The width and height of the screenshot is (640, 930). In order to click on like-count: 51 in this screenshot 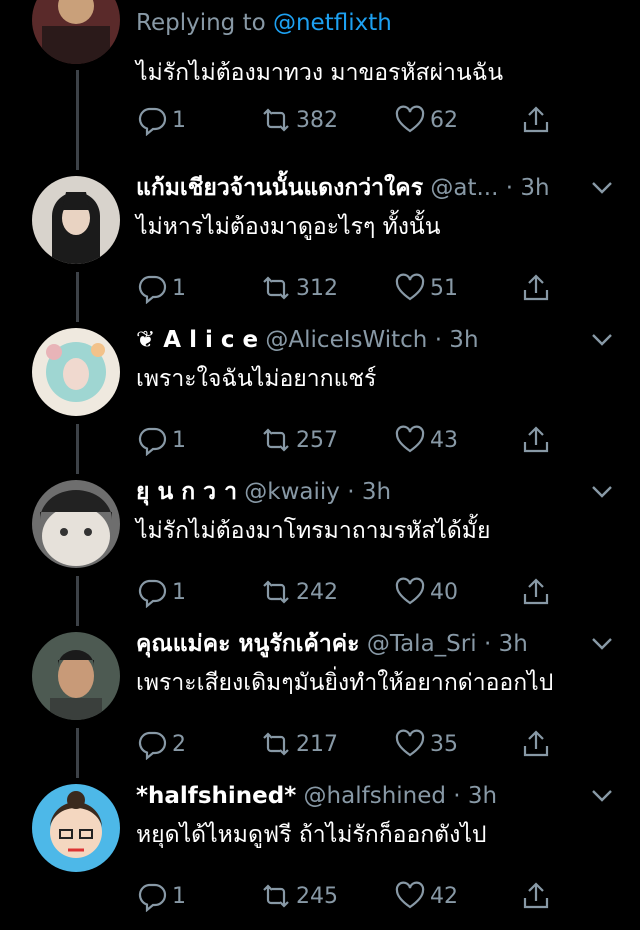, I will do `click(444, 288)`.